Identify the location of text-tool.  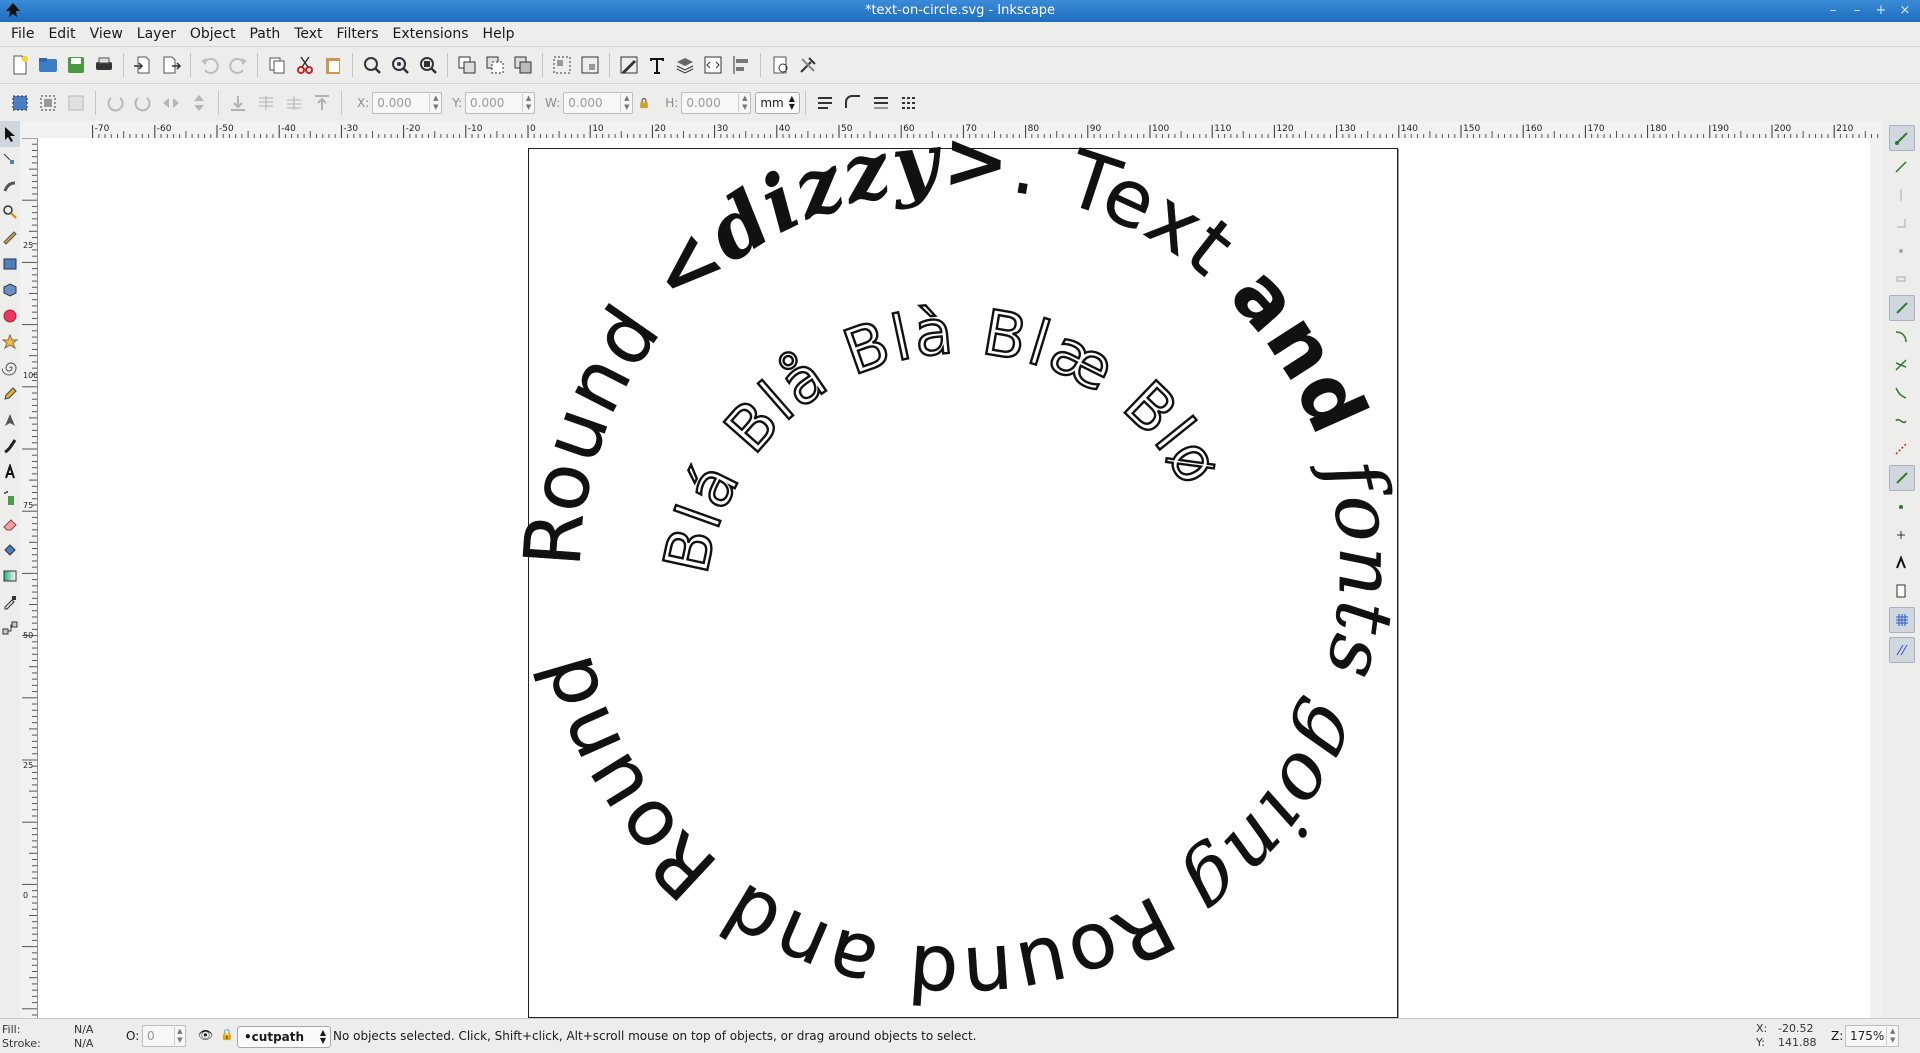
(10, 472).